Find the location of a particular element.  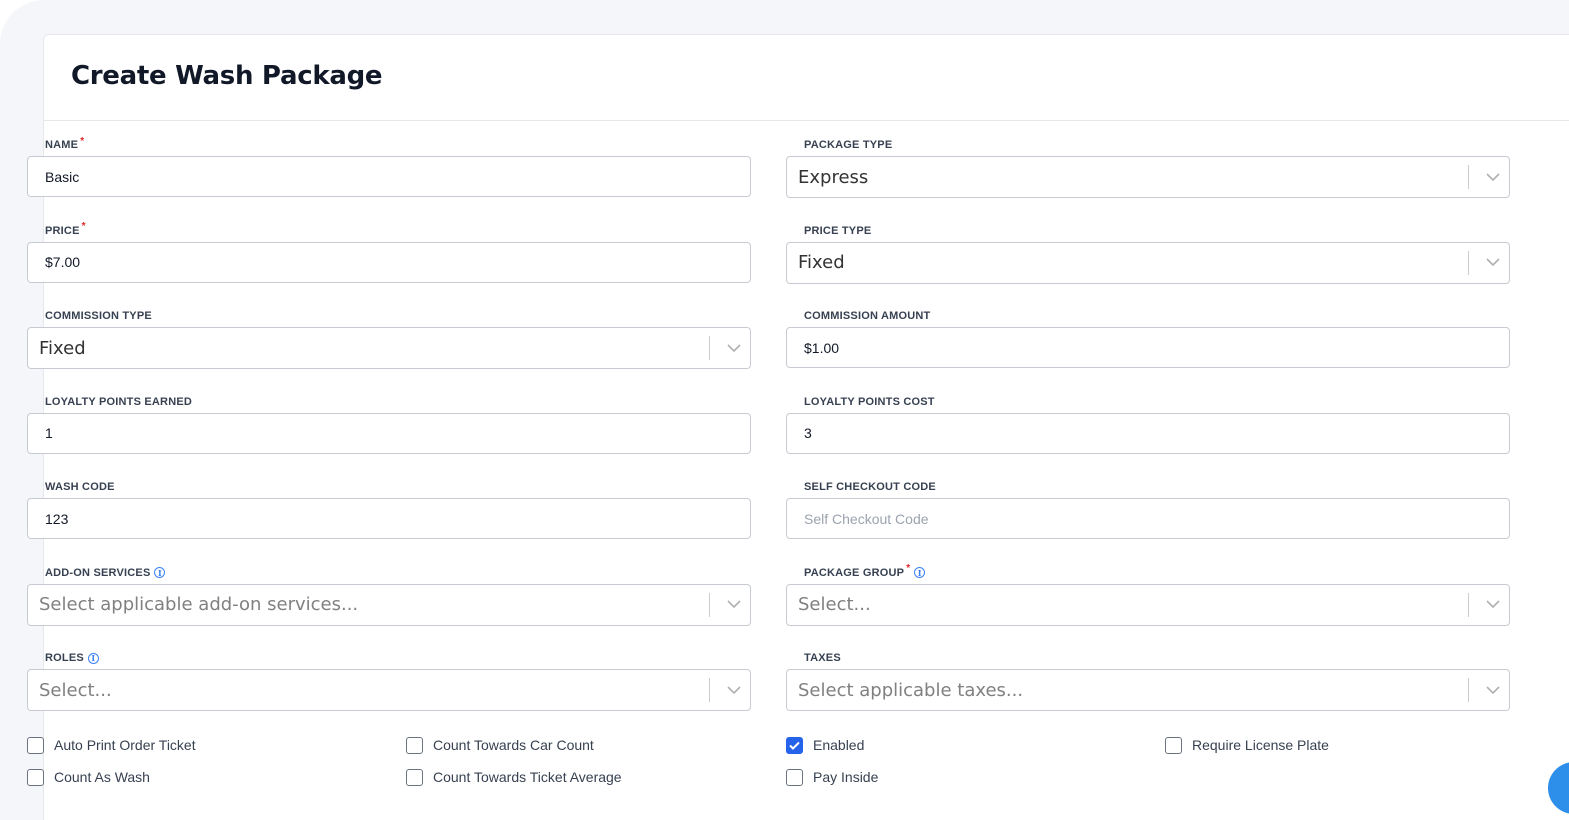

commission-type-field-group: COMMISSION TYPE Fixed is located at coordinates (389, 350).